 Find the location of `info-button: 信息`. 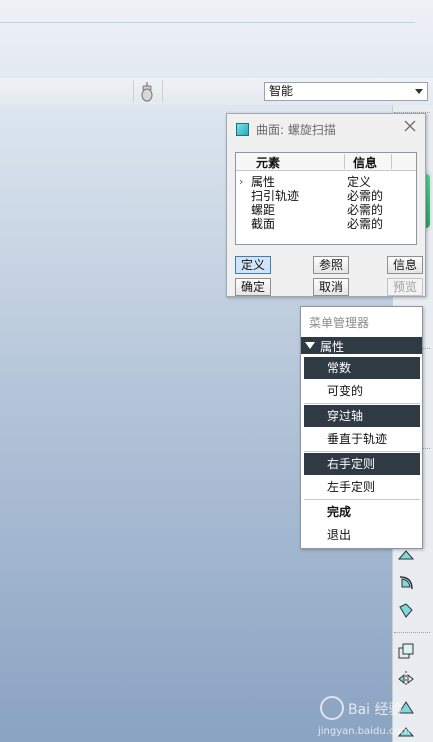

info-button: 信息 is located at coordinates (405, 265).